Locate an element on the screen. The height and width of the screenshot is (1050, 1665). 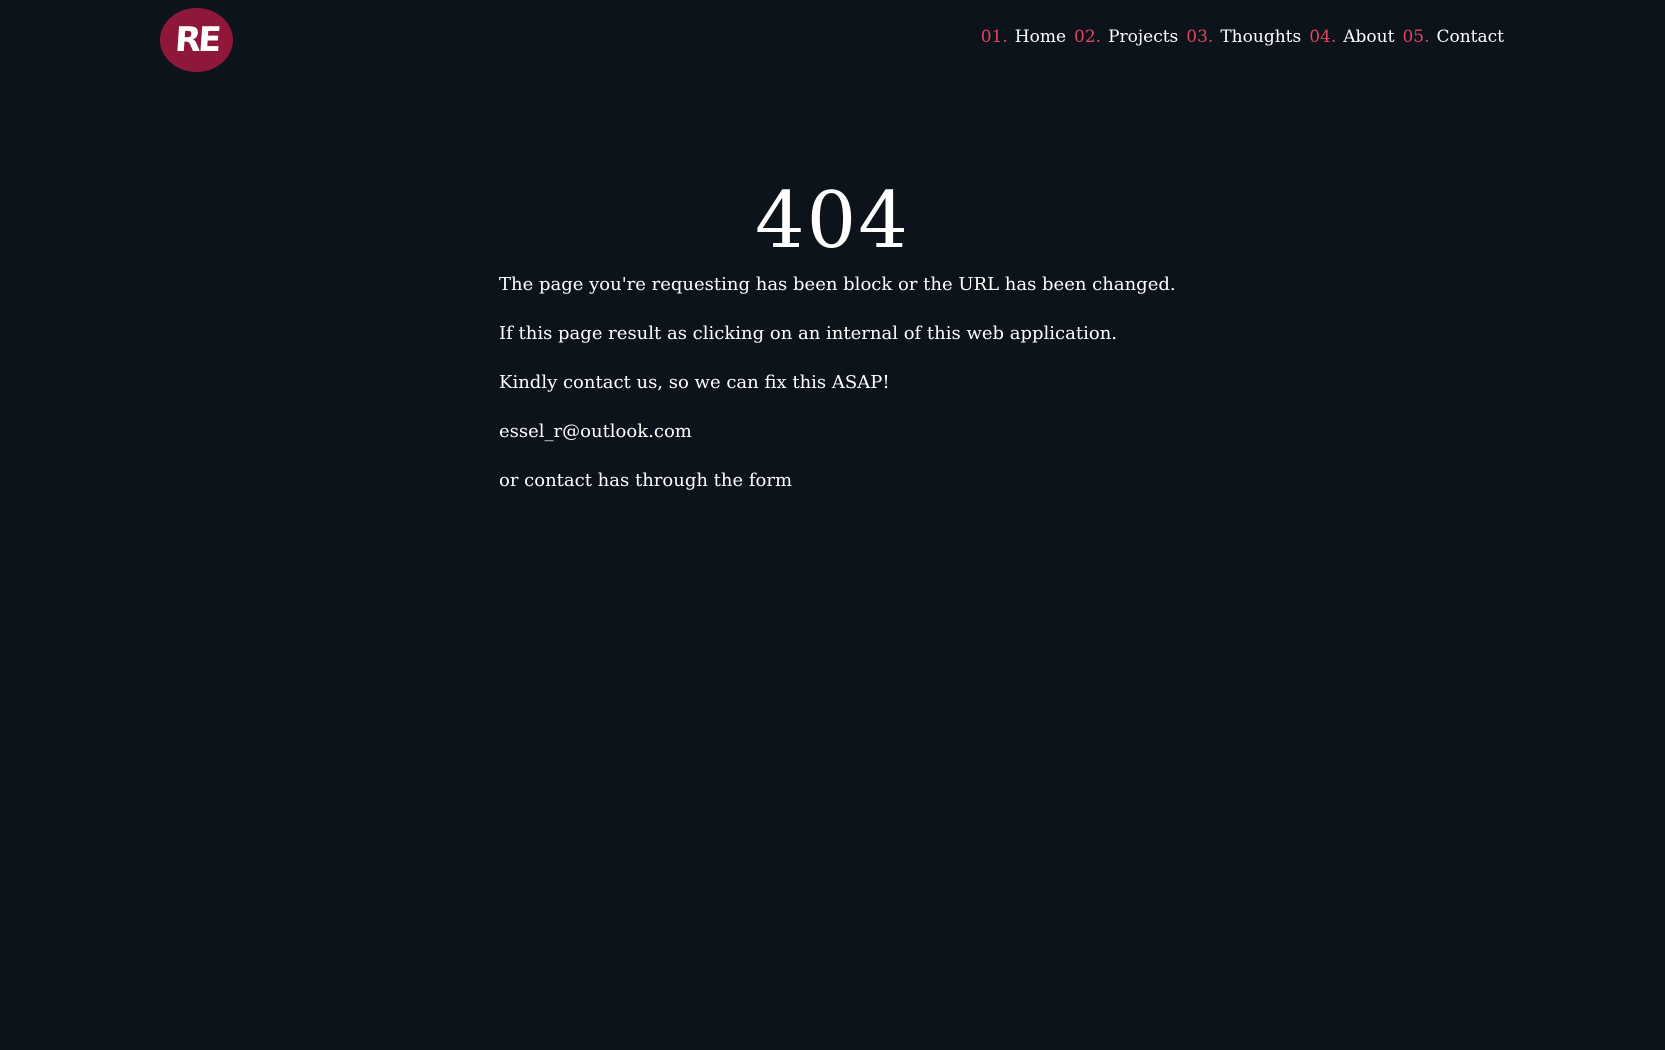
nav-item-projects: 02. Projects is located at coordinates (1126, 37).